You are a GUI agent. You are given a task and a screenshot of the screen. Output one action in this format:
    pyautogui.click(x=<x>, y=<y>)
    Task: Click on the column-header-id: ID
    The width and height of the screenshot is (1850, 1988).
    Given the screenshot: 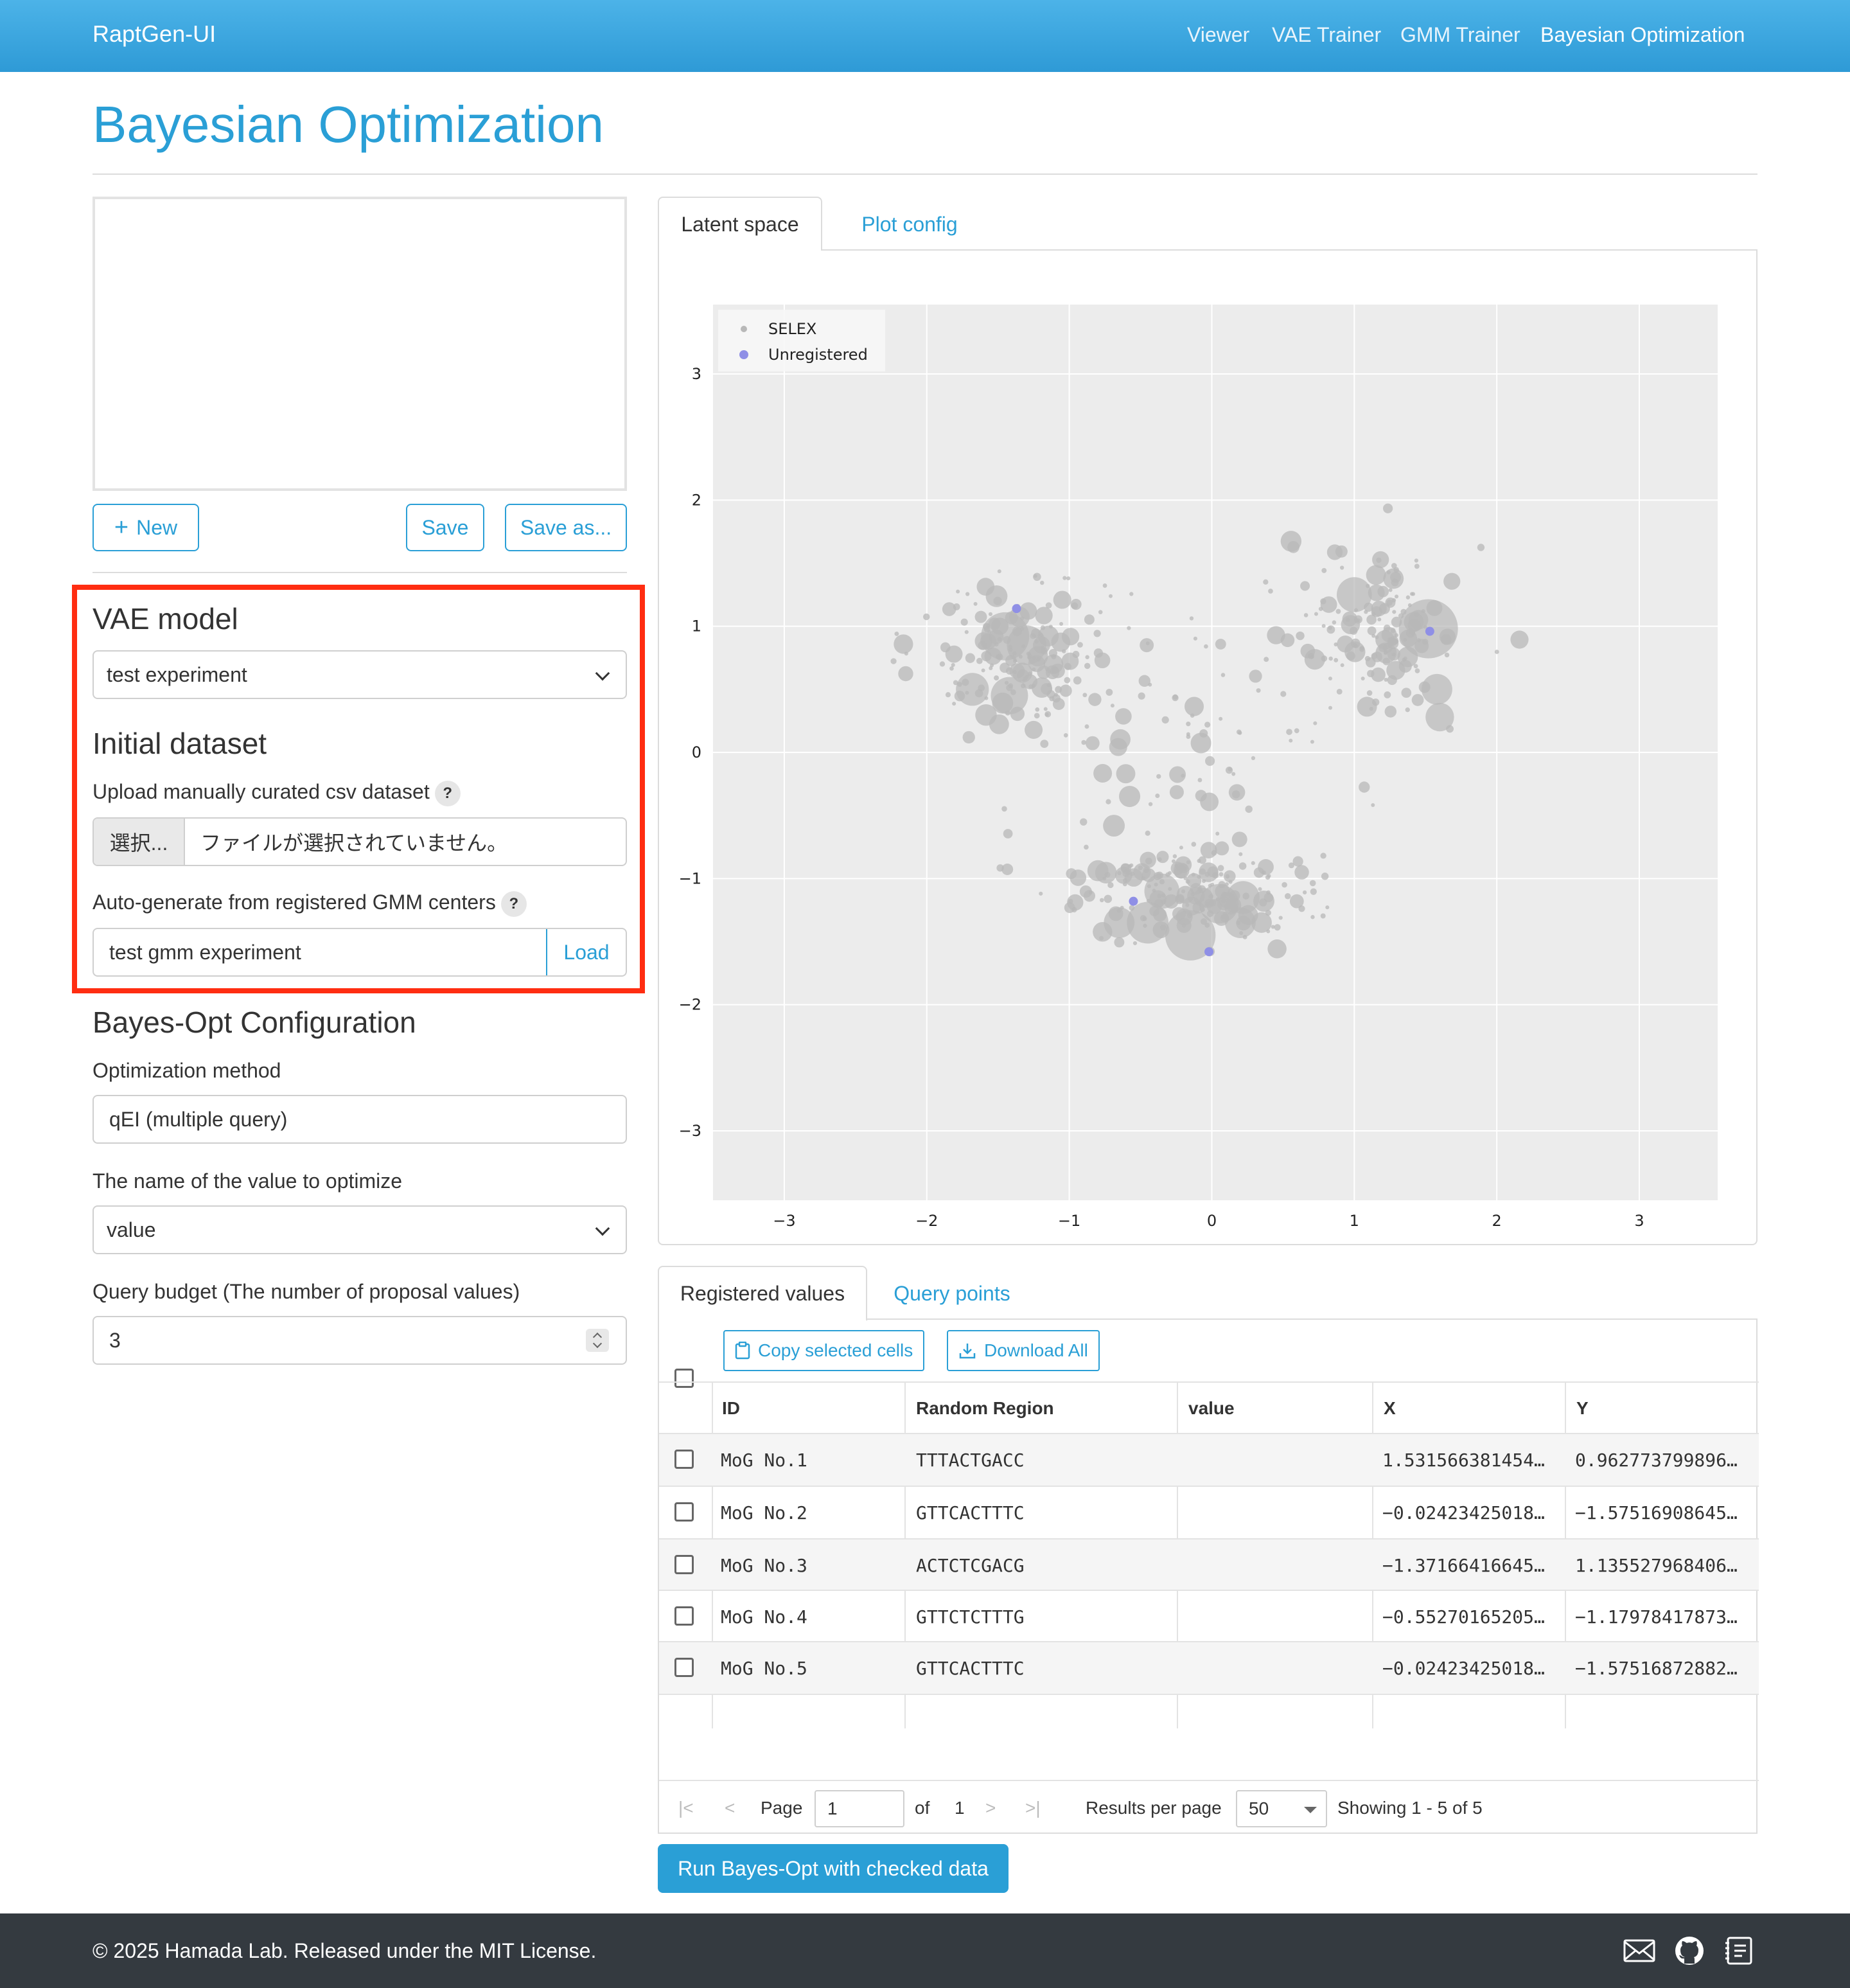 What is the action you would take?
    pyautogui.click(x=731, y=1408)
    